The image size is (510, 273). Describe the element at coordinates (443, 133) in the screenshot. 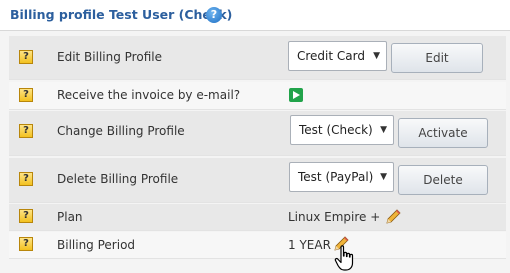

I see `activate-button: Activate` at that location.